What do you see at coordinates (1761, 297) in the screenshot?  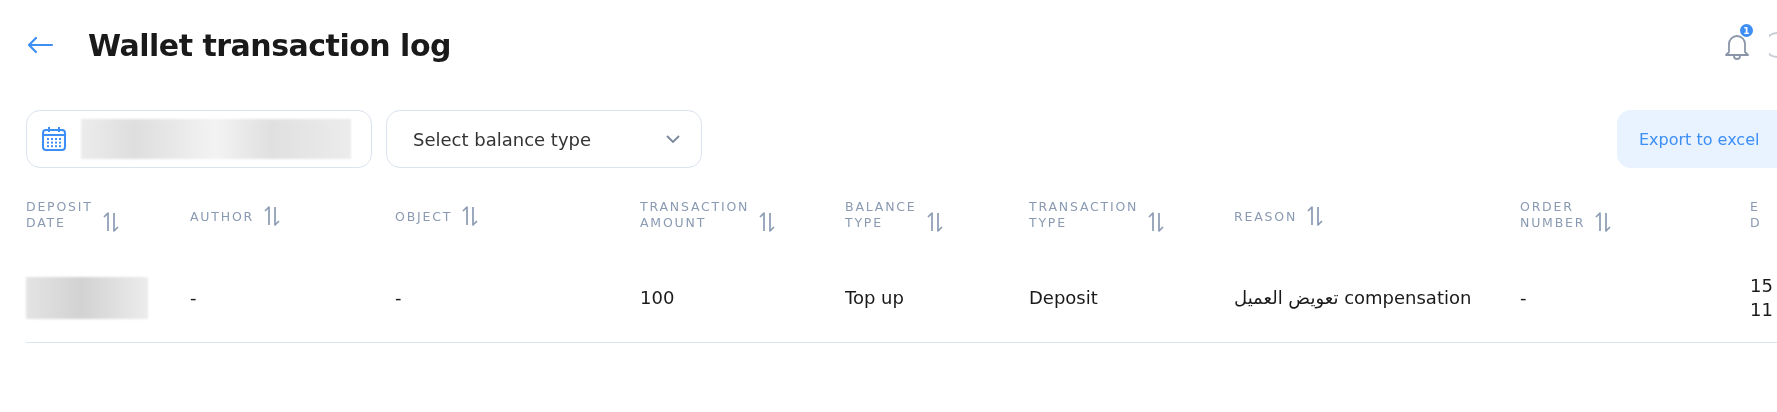 I see `table-cell: 15 11` at bounding box center [1761, 297].